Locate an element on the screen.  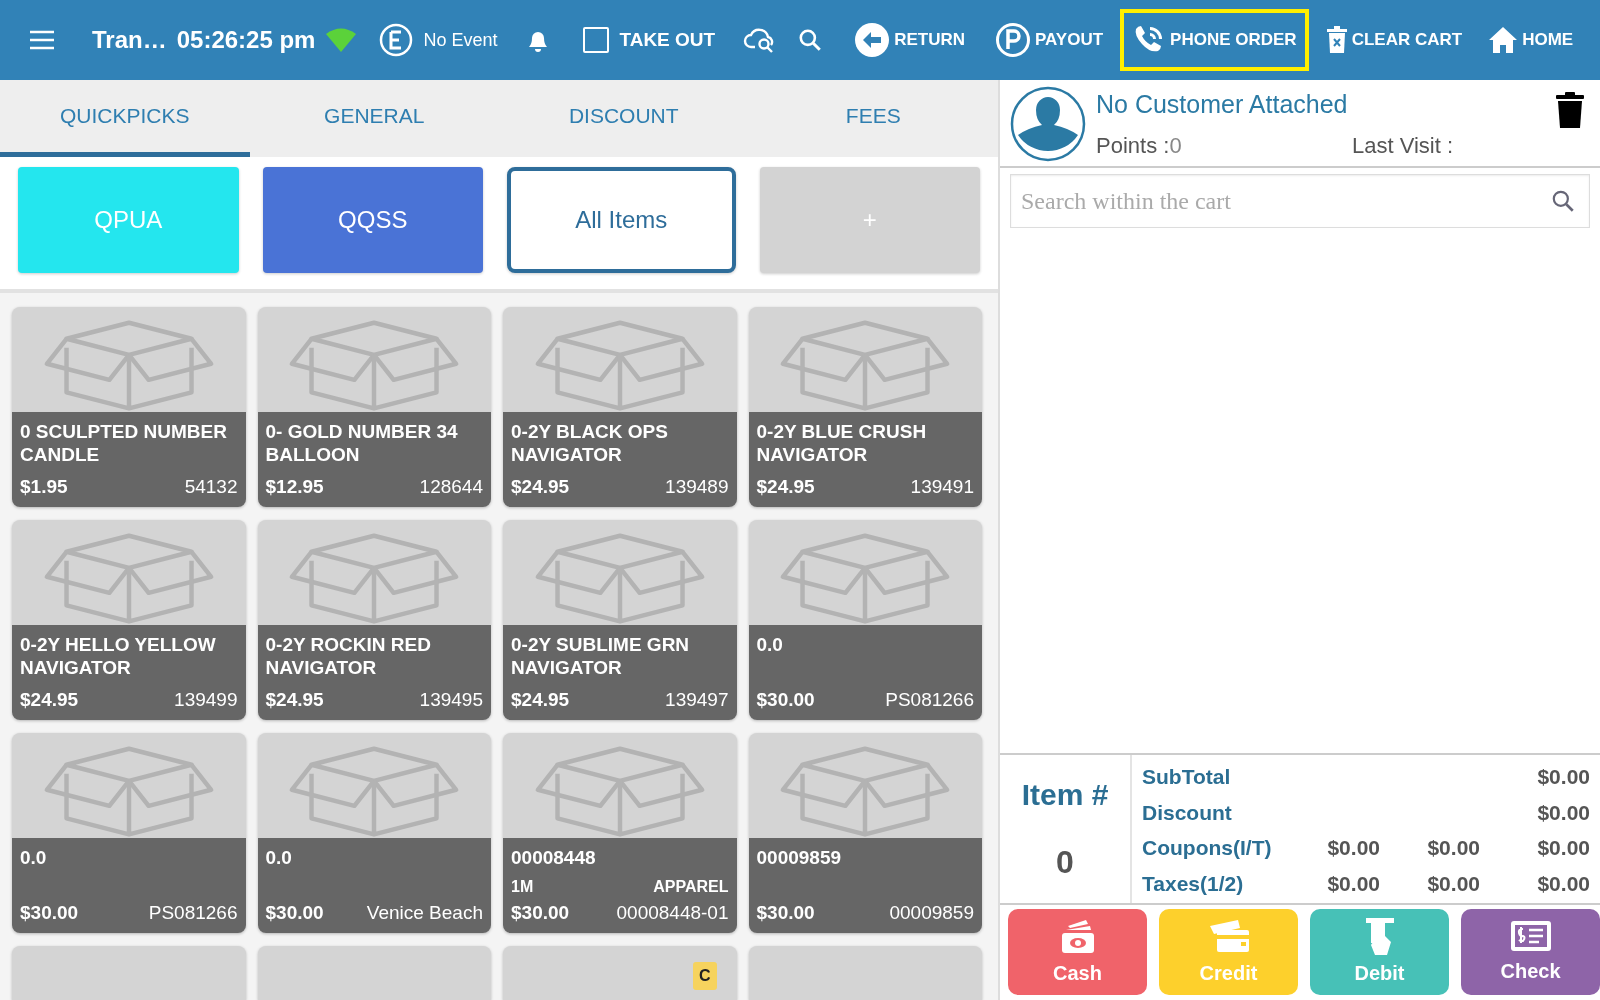
product-tile: 0 SCULPTED NUMBER CANDLE $1.95 54132 is located at coordinates (129, 407).